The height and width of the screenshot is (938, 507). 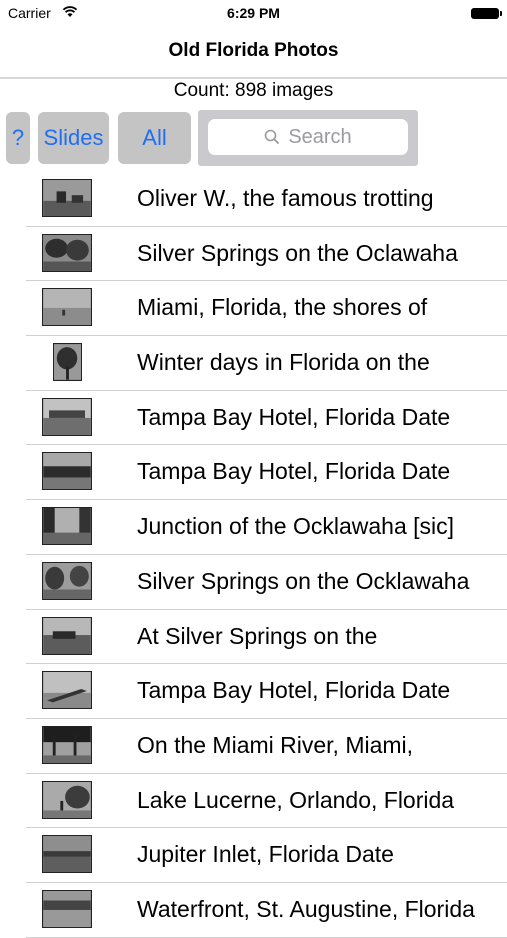 I want to click on list-item: Silver Springs on the Oclawaha, so click(x=266, y=254).